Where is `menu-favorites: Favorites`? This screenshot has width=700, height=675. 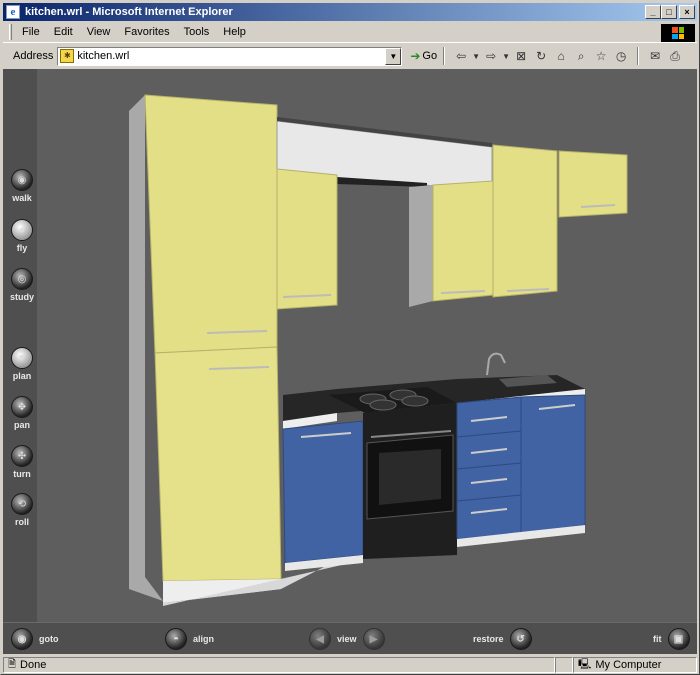
menu-favorites: Favorites is located at coordinates (146, 32).